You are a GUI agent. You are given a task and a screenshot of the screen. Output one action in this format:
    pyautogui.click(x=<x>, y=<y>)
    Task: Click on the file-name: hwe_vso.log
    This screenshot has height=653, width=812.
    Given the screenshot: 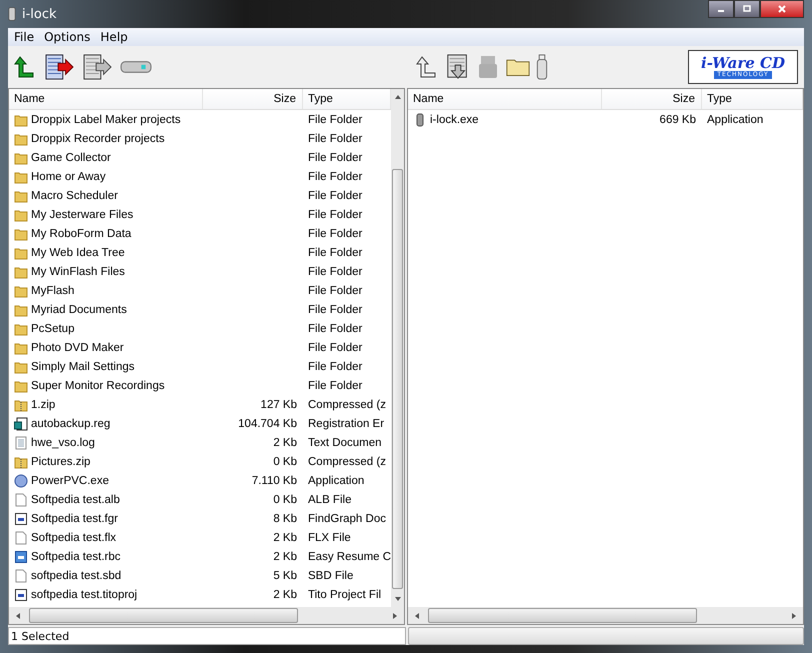 What is the action you would take?
    pyautogui.click(x=63, y=442)
    